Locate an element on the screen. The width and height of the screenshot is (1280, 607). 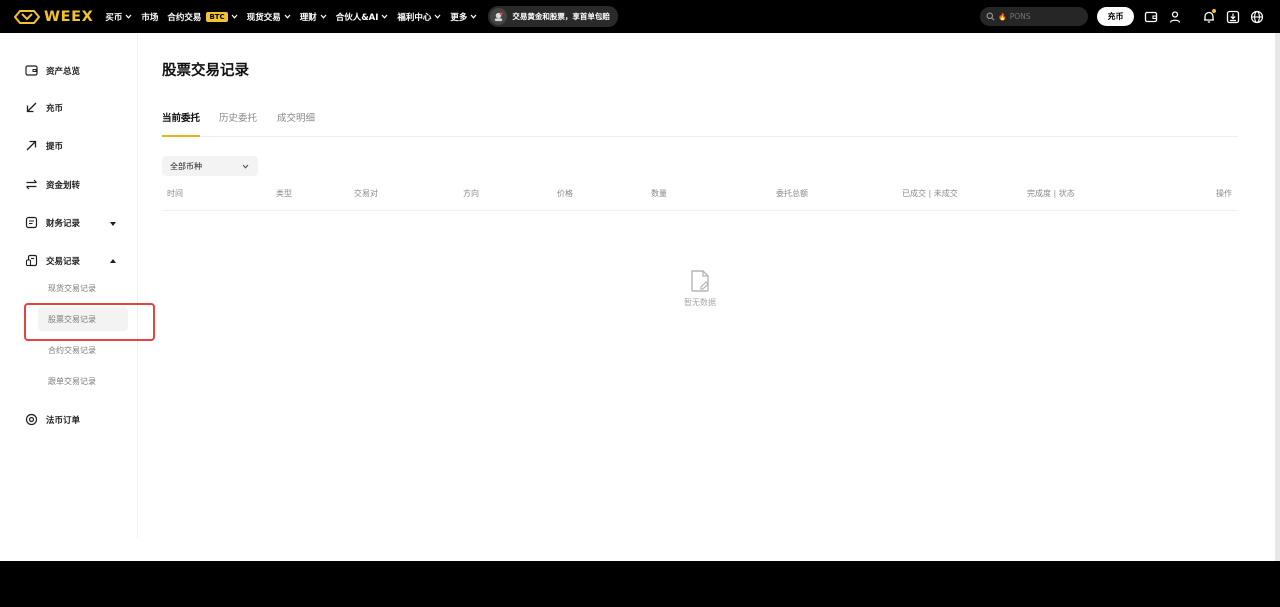
nav-spot: 现货交易 is located at coordinates (269, 17).